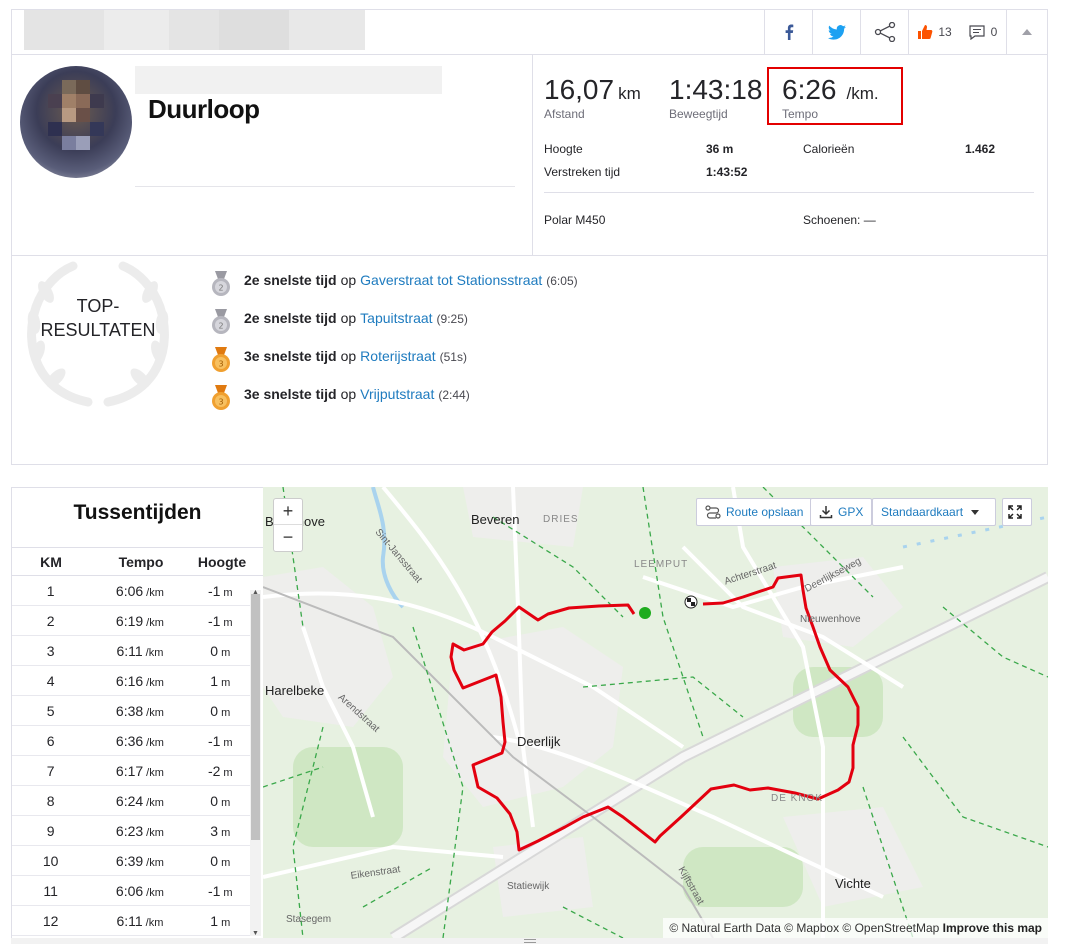  I want to click on split-km: 12, so click(50, 920).